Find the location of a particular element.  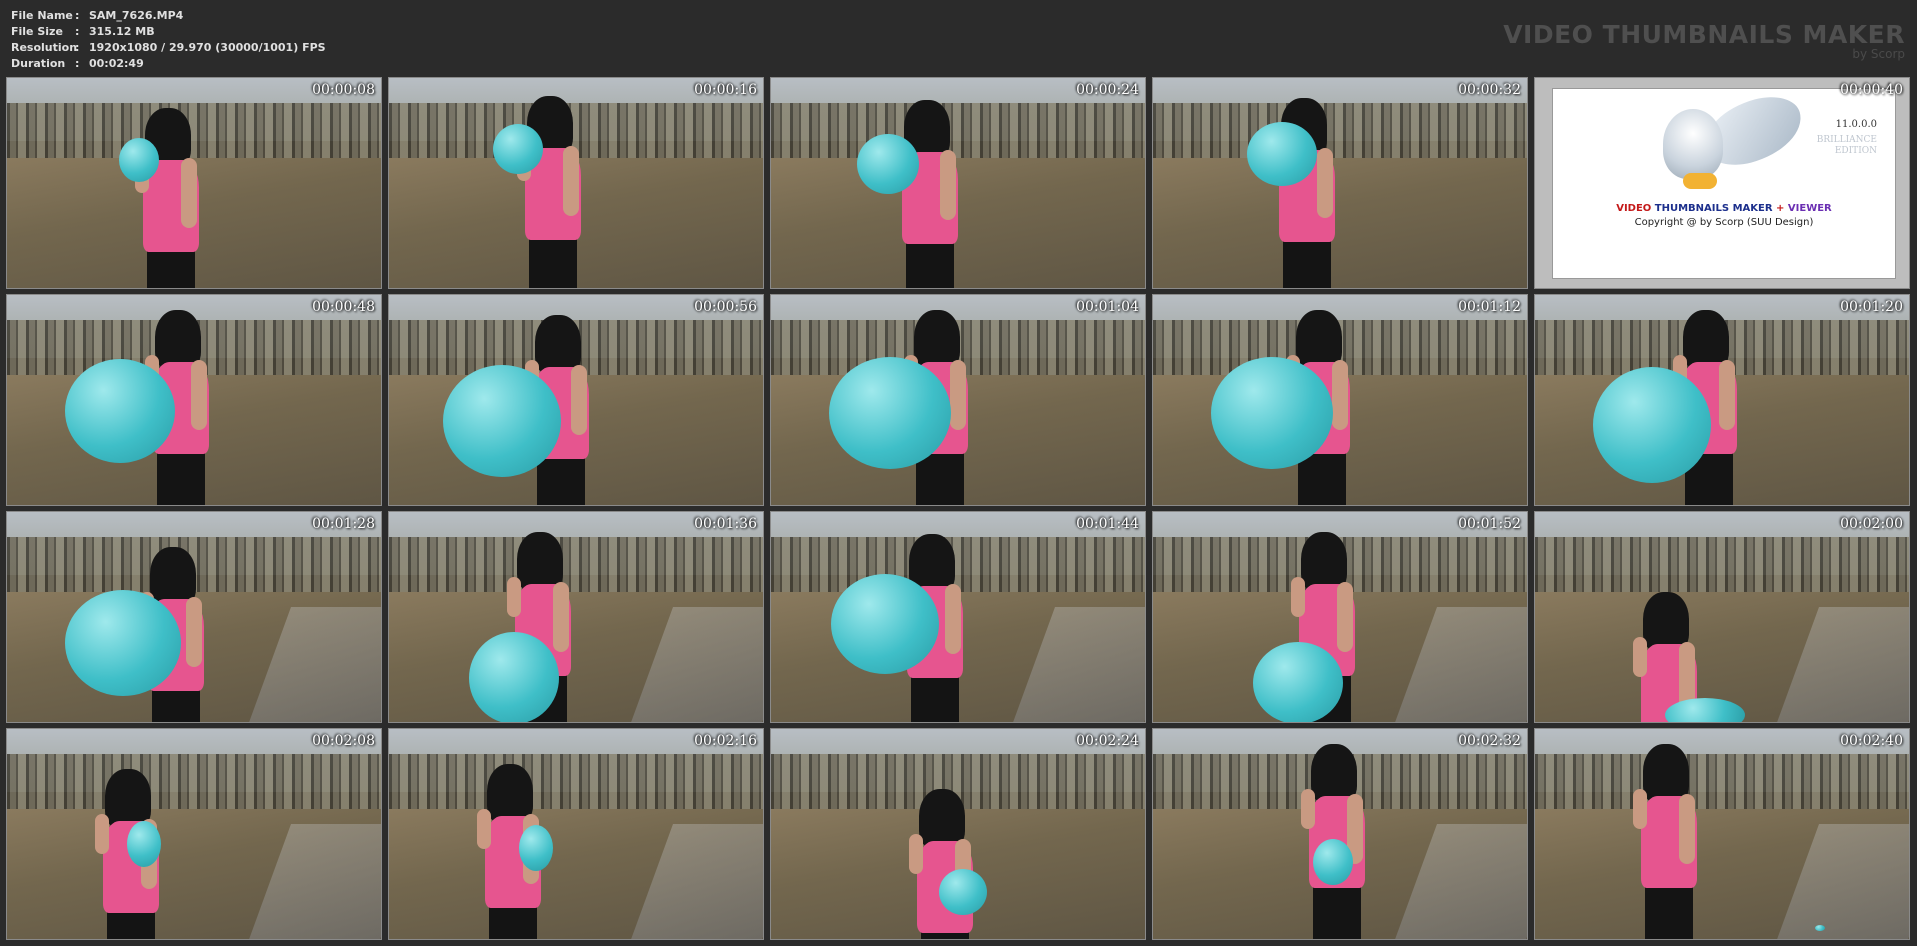

copyright-text: Copyright @ by Scorp (SUU Design) is located at coordinates (1724, 222).